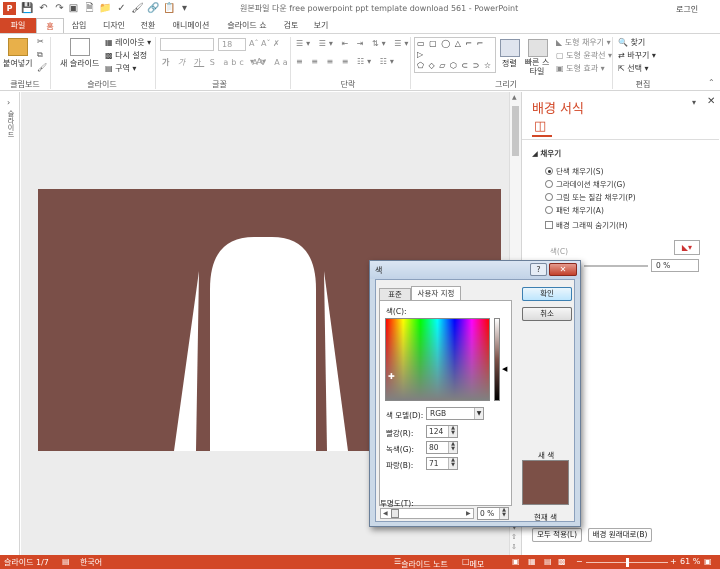 The image size is (720, 569). I want to click on new-slide-icon, so click(80, 47).